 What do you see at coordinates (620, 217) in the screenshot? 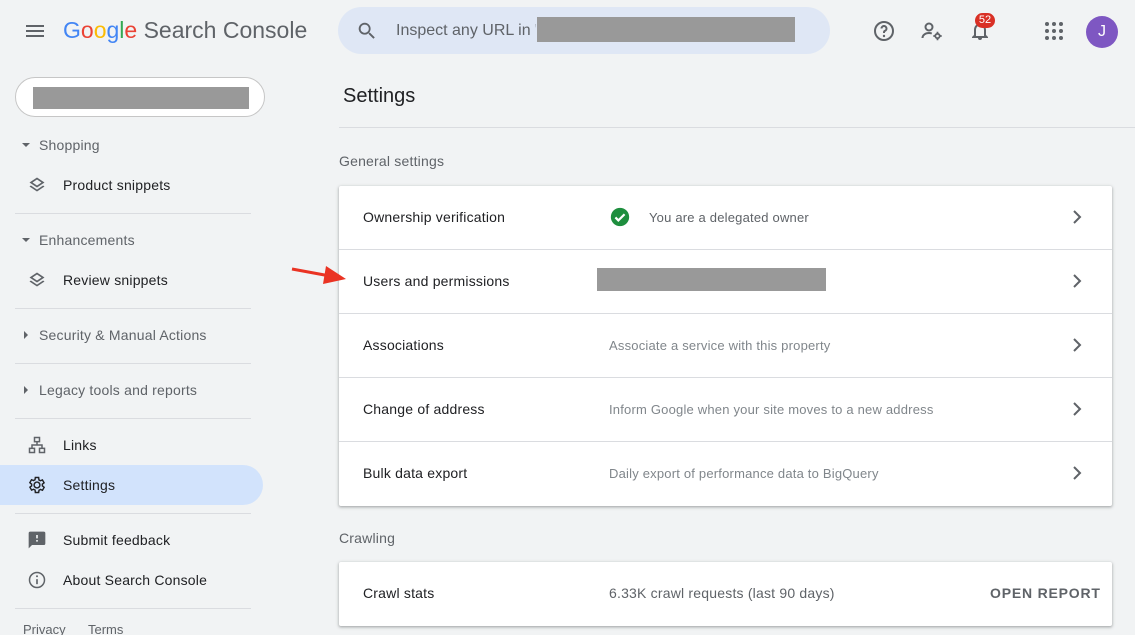
I see `check-circle-icon` at bounding box center [620, 217].